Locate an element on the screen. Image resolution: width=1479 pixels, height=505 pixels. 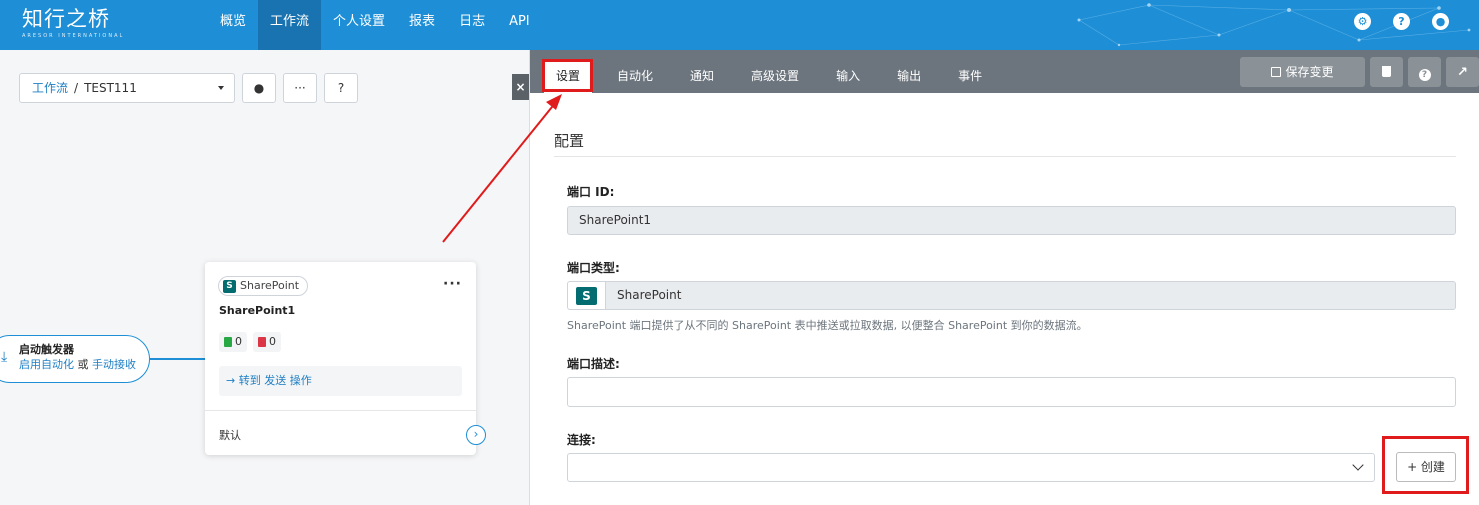
card-divider is located at coordinates (340, 410).